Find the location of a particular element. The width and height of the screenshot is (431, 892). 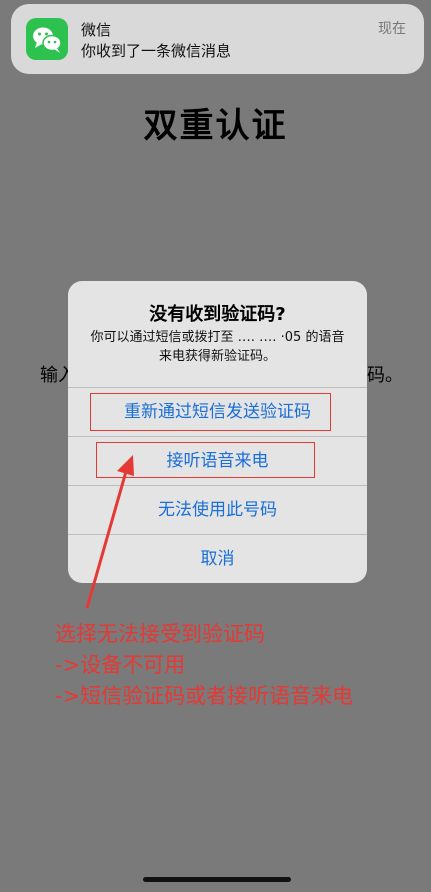

home-indicator is located at coordinates (217, 879).